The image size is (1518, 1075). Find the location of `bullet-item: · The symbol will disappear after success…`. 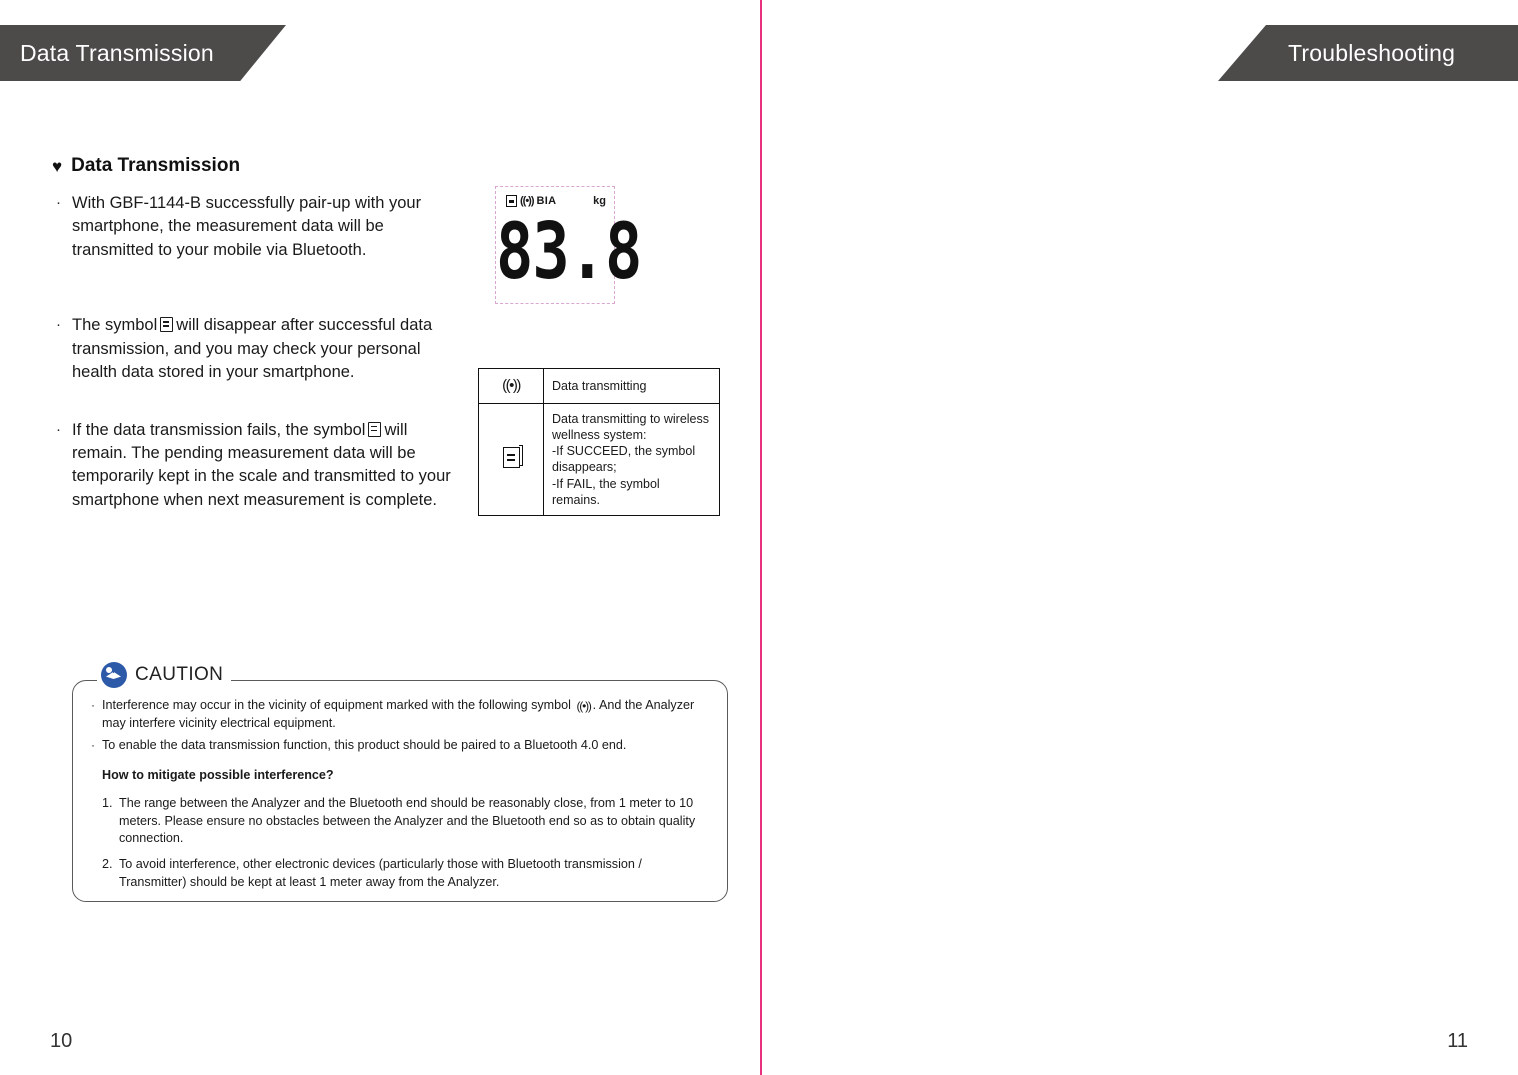

bullet-item: · The symbol will disappear after success… is located at coordinates (261, 349).